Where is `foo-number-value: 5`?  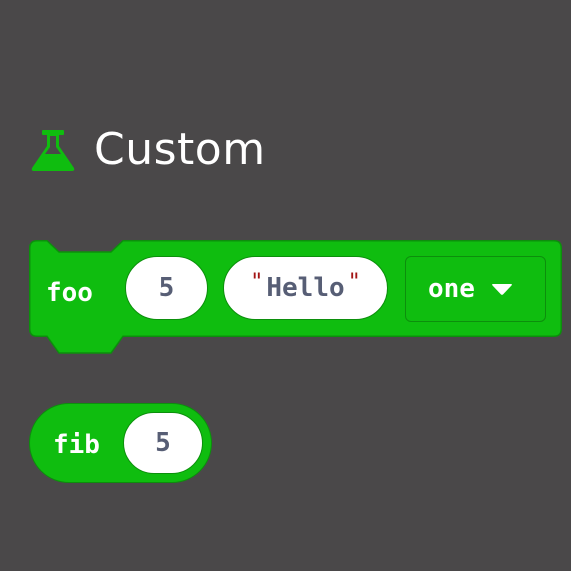 foo-number-value: 5 is located at coordinates (166, 288).